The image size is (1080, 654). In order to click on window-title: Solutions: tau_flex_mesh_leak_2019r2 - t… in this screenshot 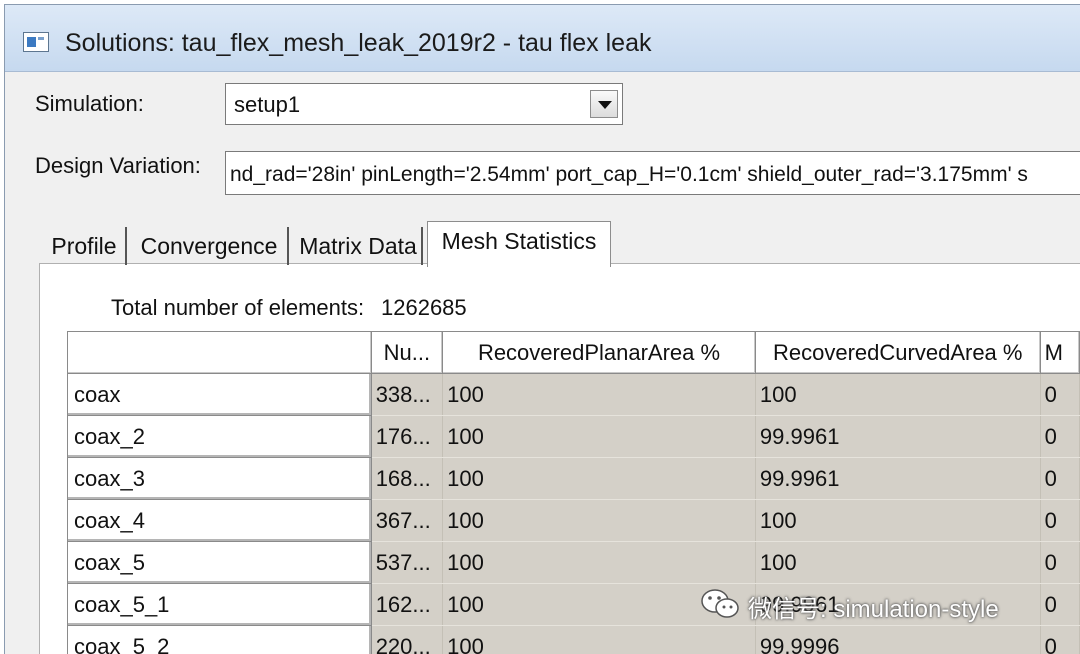, I will do `click(358, 43)`.